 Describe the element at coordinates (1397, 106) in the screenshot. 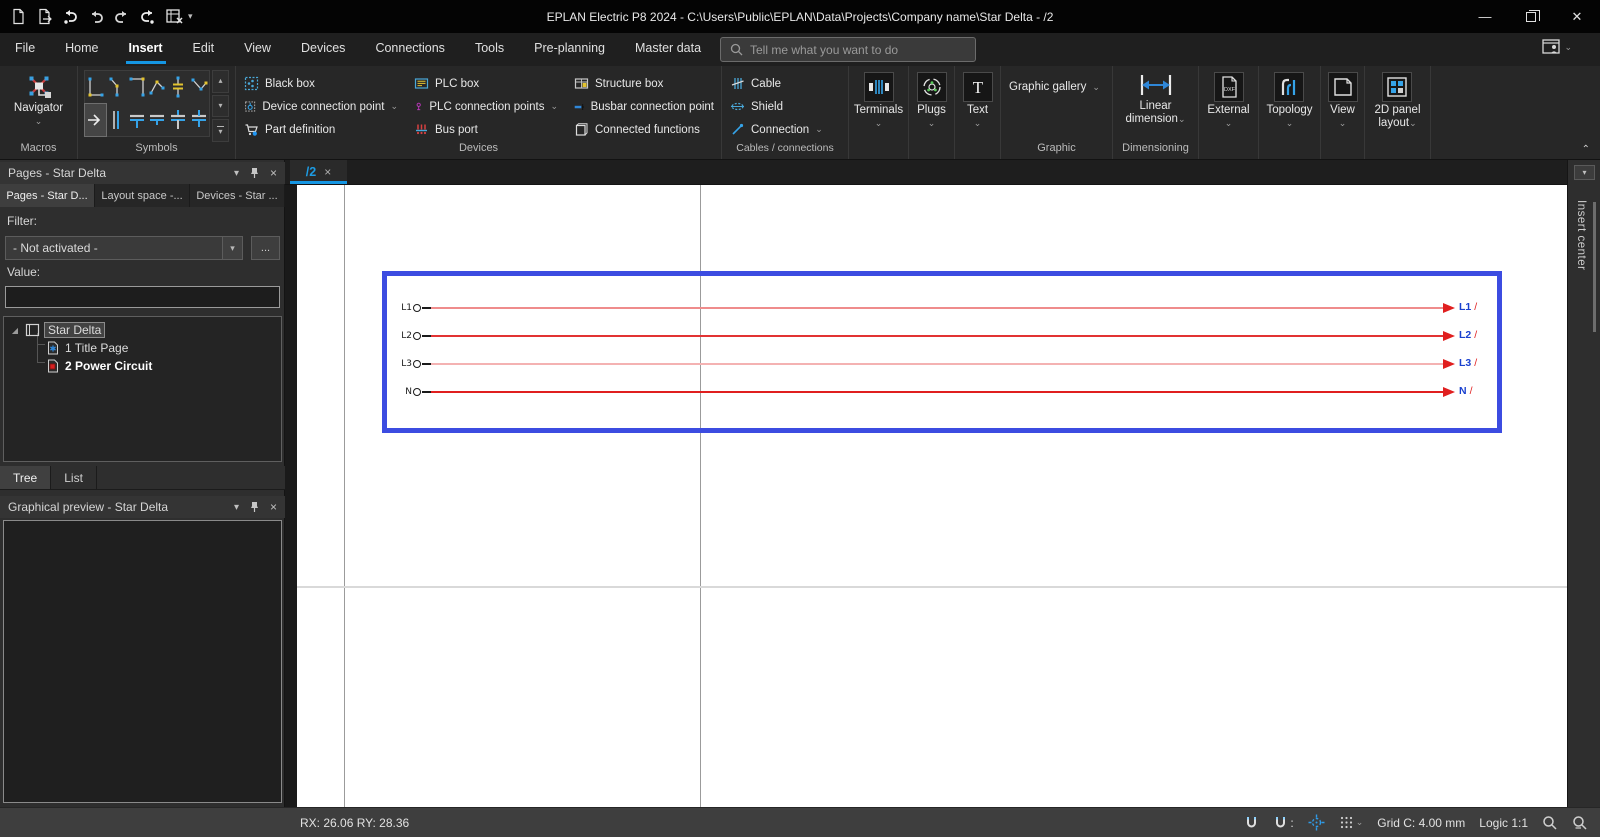

I see `2d-panel-layout-button: 2D panel layout⌄` at that location.